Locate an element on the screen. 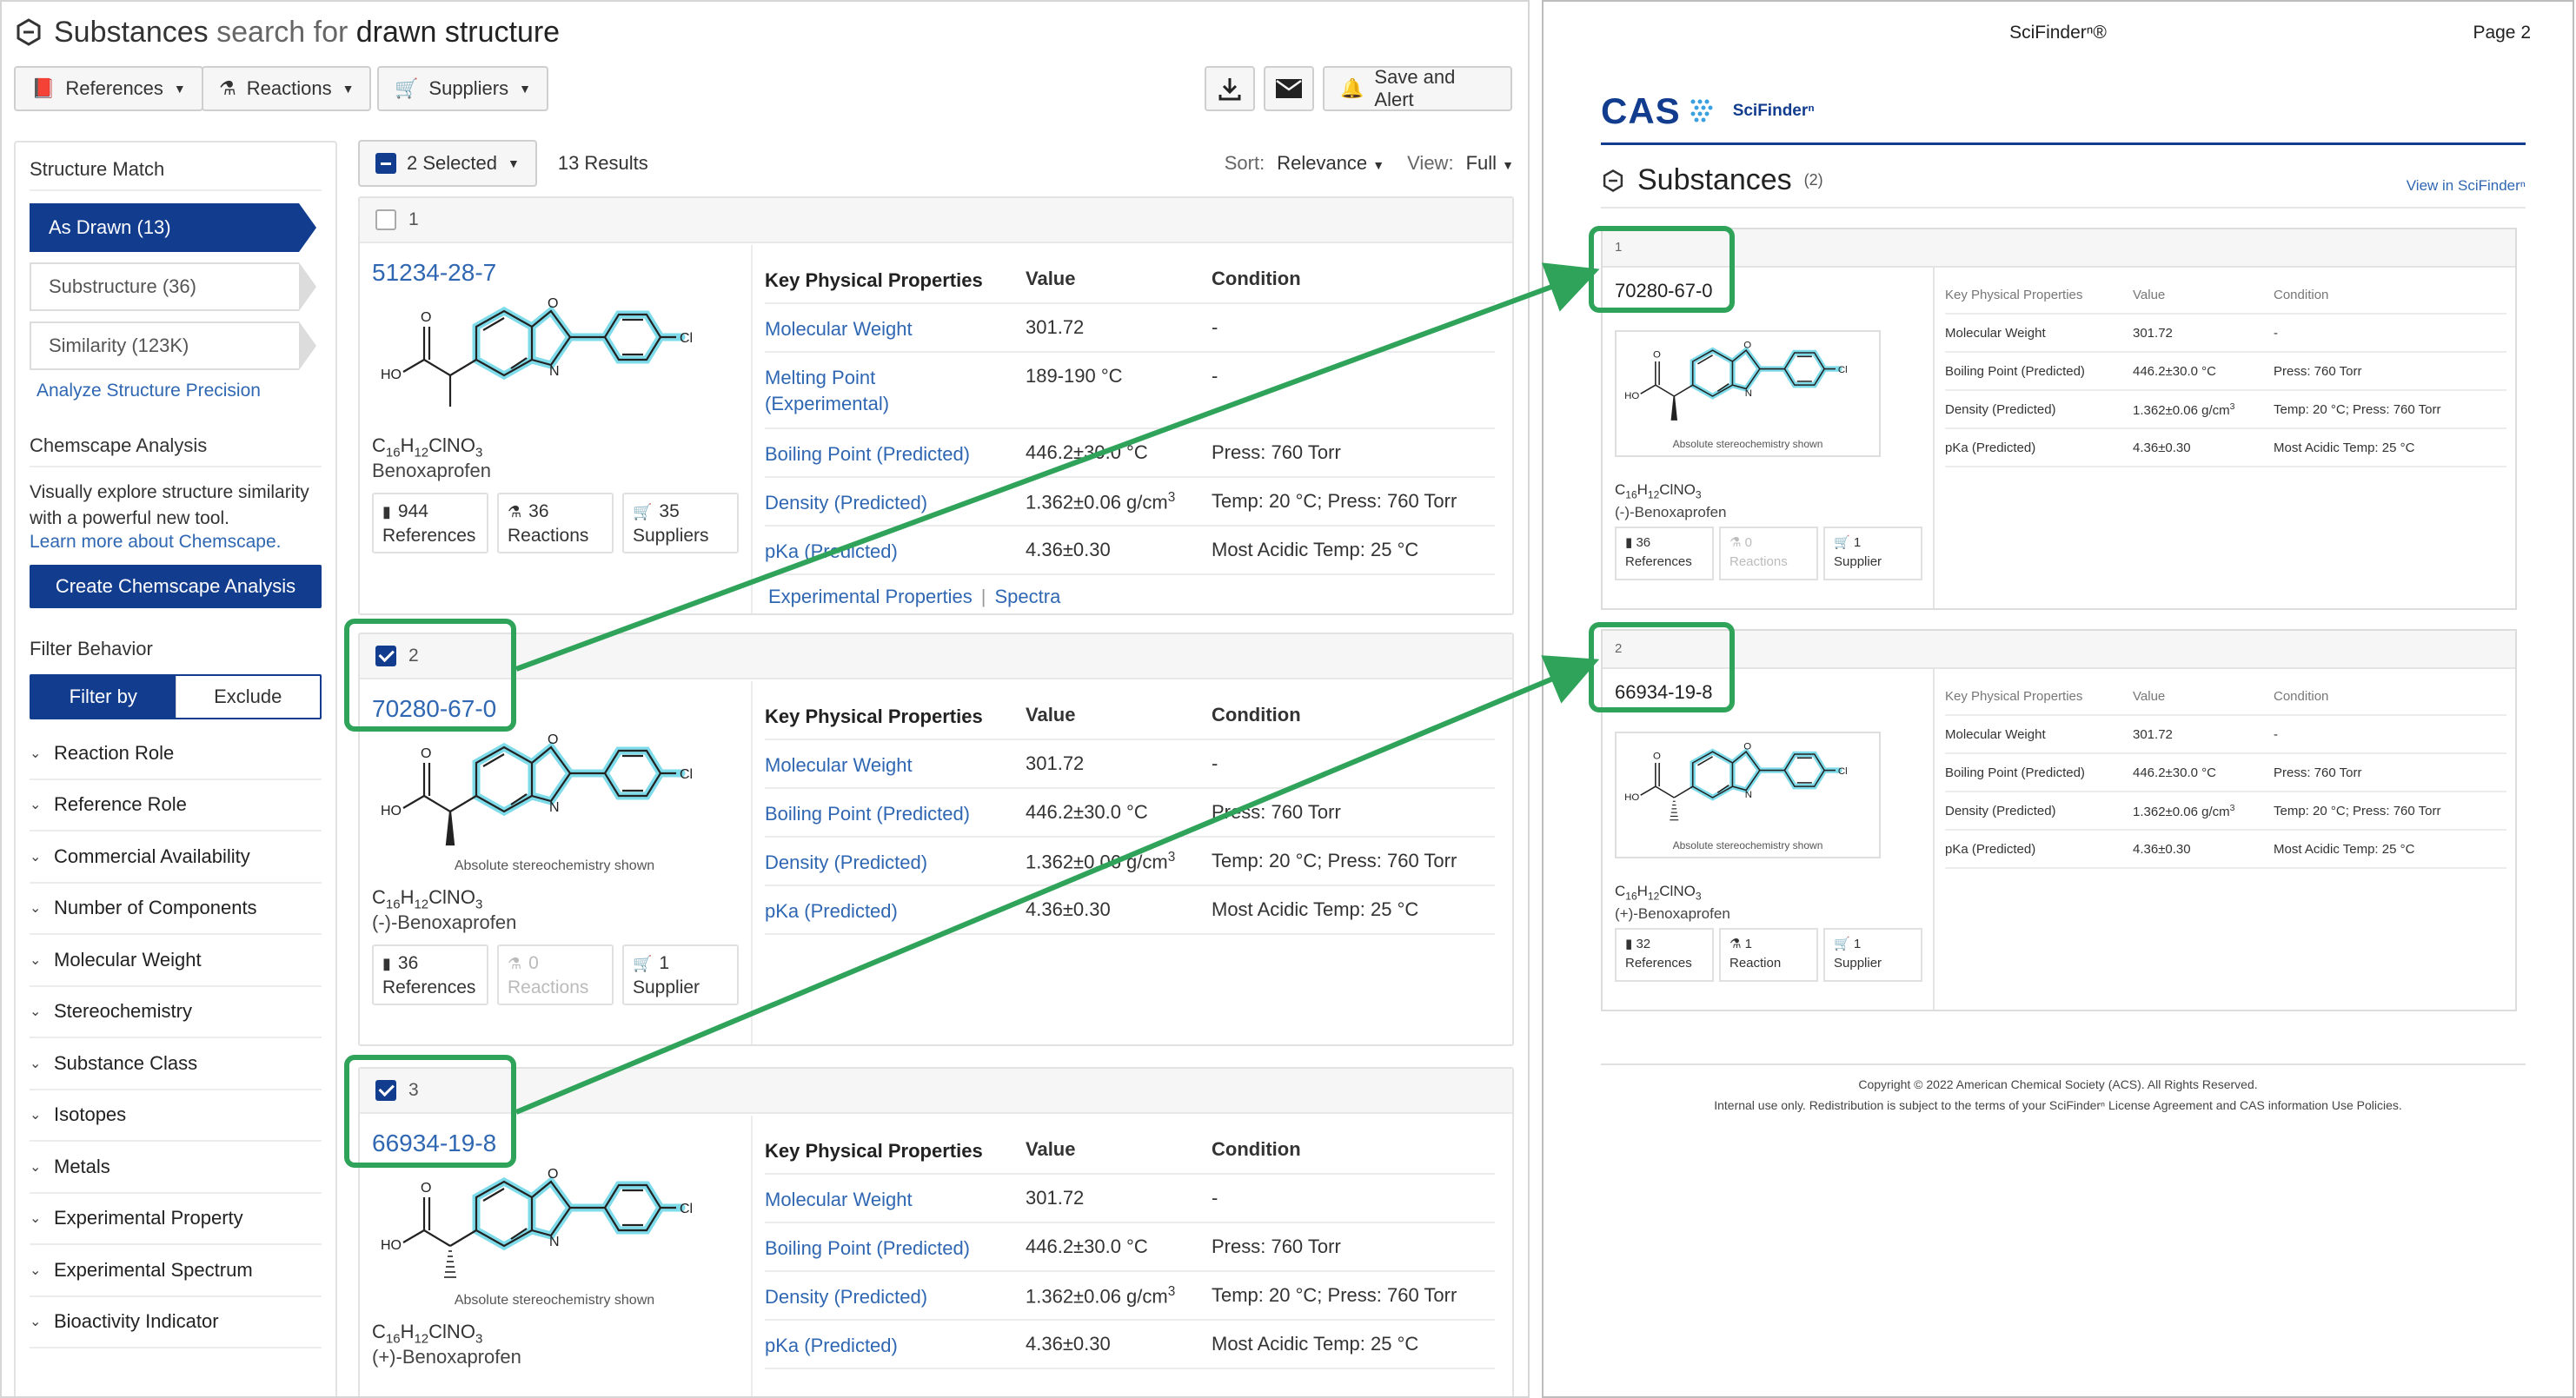 Image resolution: width=2576 pixels, height=1398 pixels. references-dropdown: 📕 References ▼ is located at coordinates (108, 88).